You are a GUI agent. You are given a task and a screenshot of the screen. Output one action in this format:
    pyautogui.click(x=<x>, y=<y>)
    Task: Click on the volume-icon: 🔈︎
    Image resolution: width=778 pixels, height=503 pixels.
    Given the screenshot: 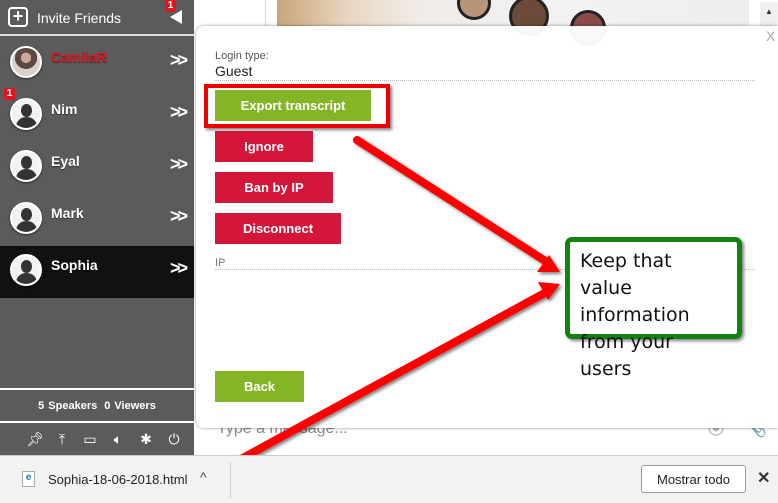 What is the action you would take?
    pyautogui.click(x=118, y=439)
    